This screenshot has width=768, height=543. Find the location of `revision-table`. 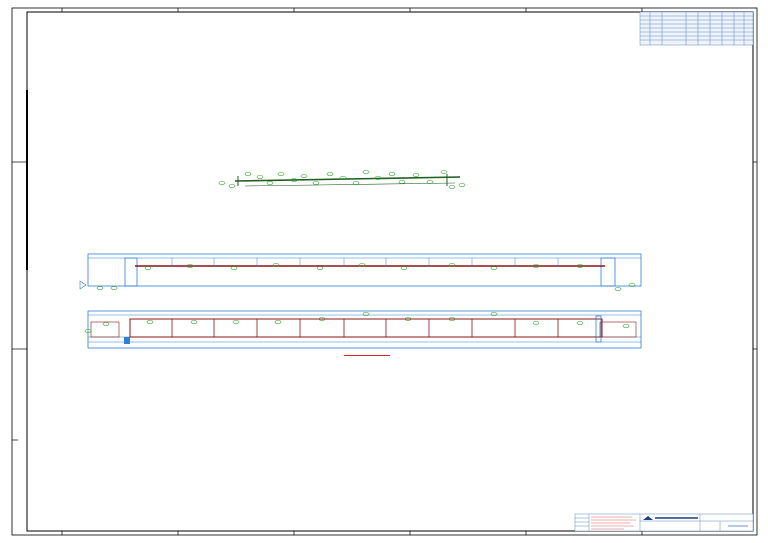

revision-table is located at coordinates (696, 28).